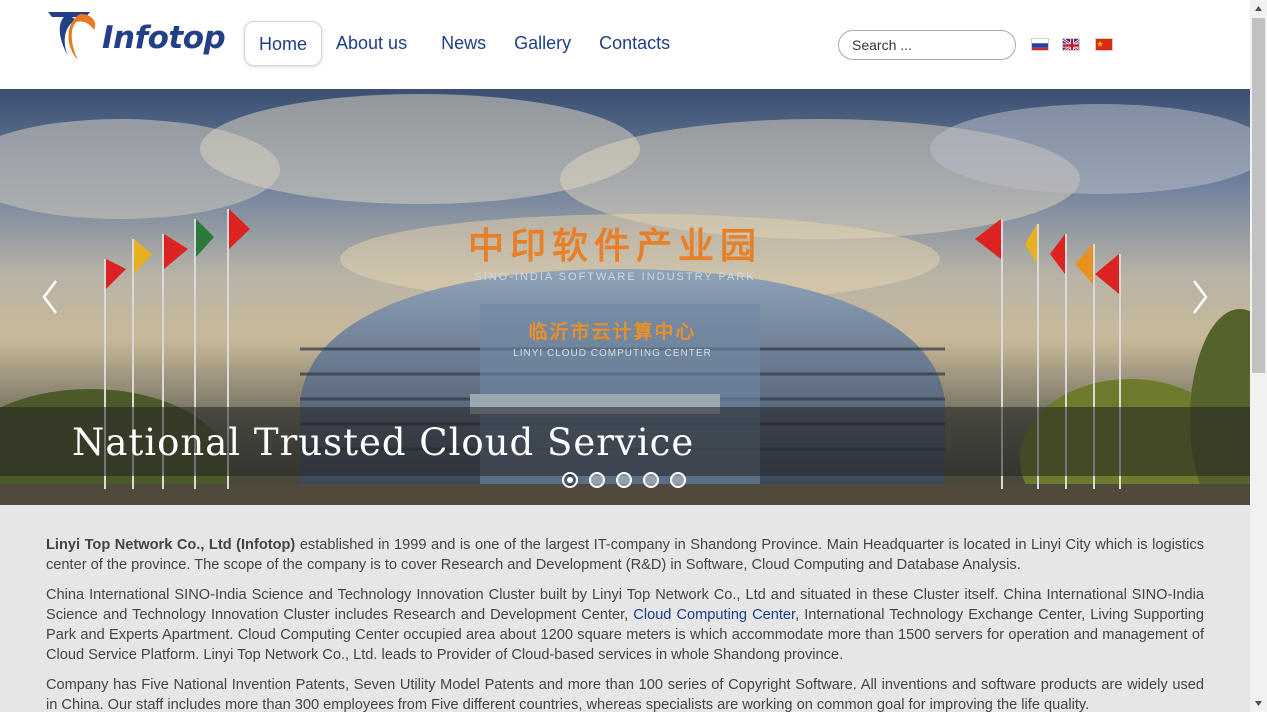 The image size is (1267, 712). What do you see at coordinates (1200, 297) in the screenshot?
I see `slider-next-arrow-icon` at bounding box center [1200, 297].